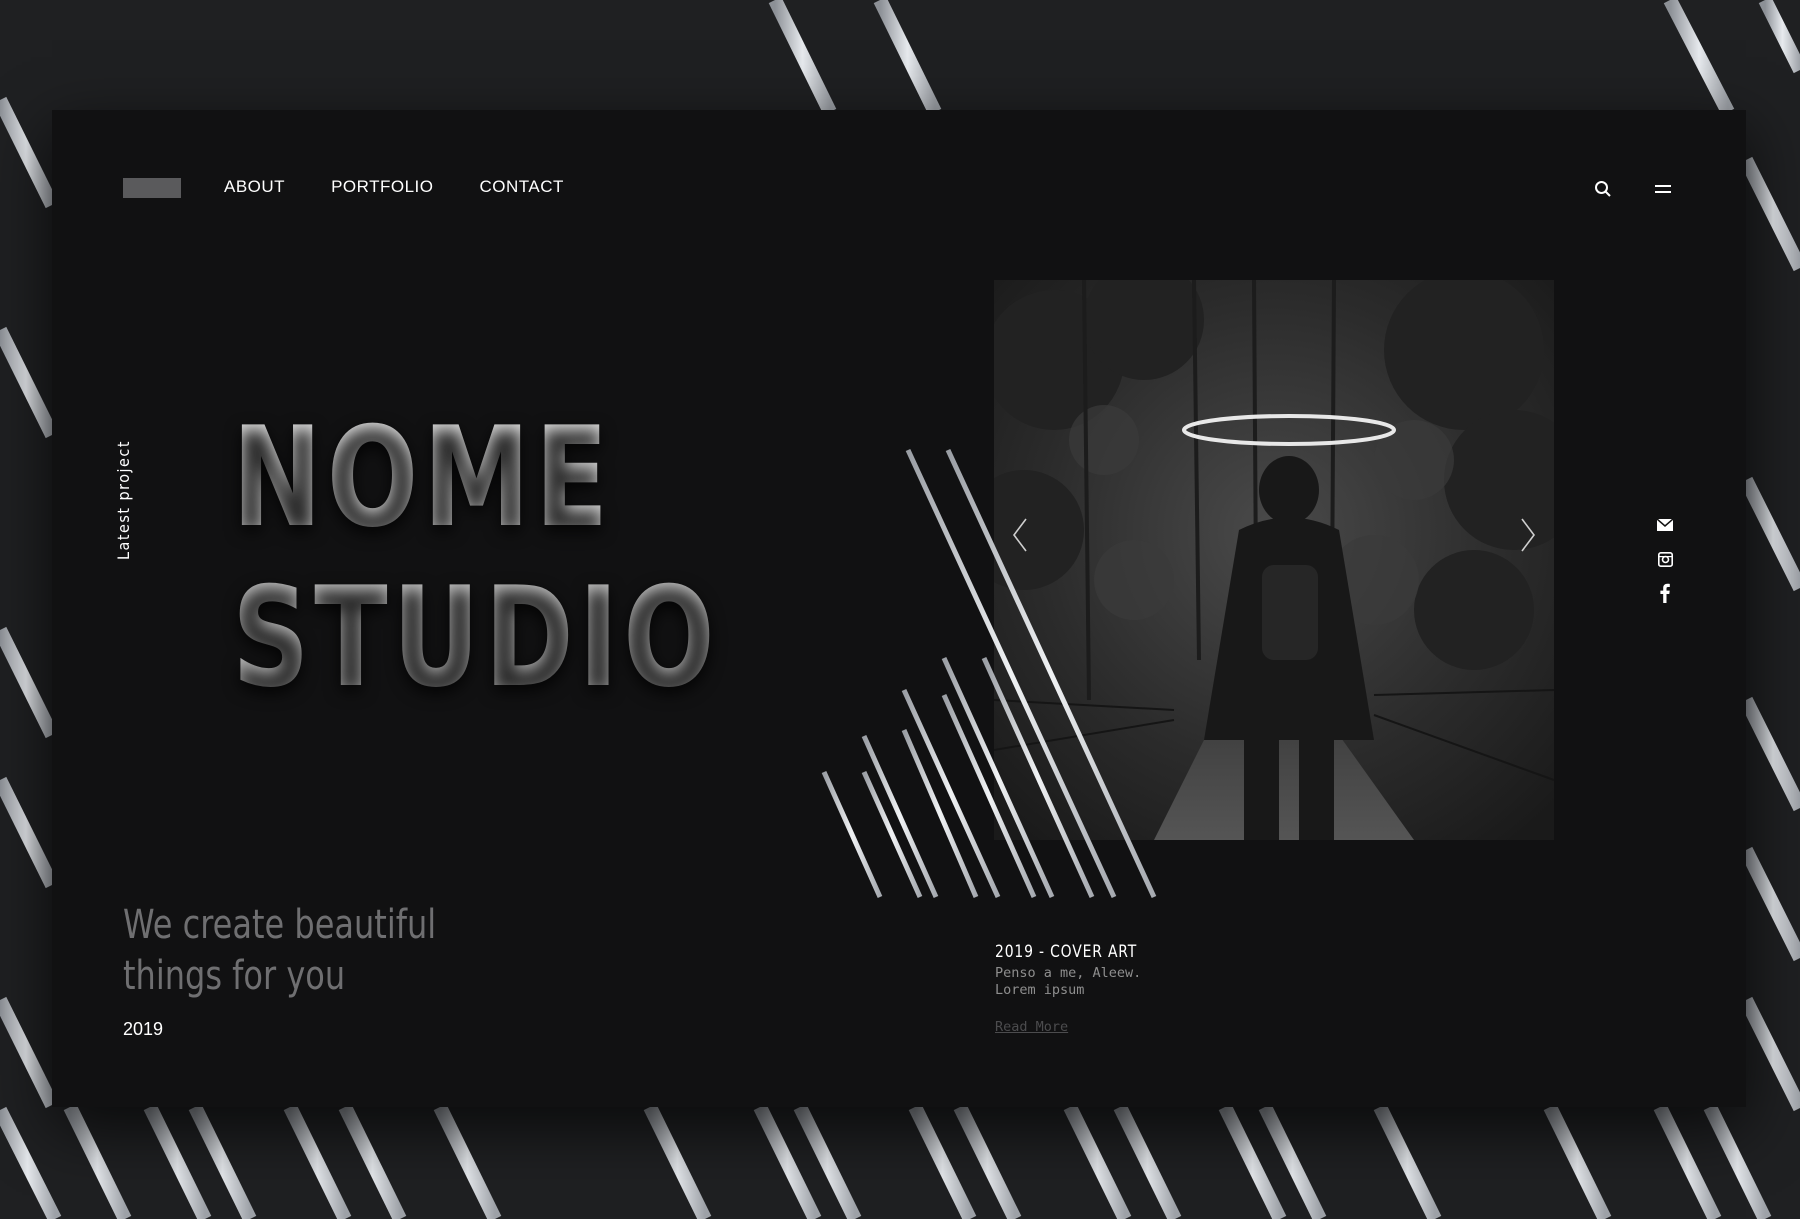  What do you see at coordinates (1633, 189) in the screenshot?
I see `header-icons` at bounding box center [1633, 189].